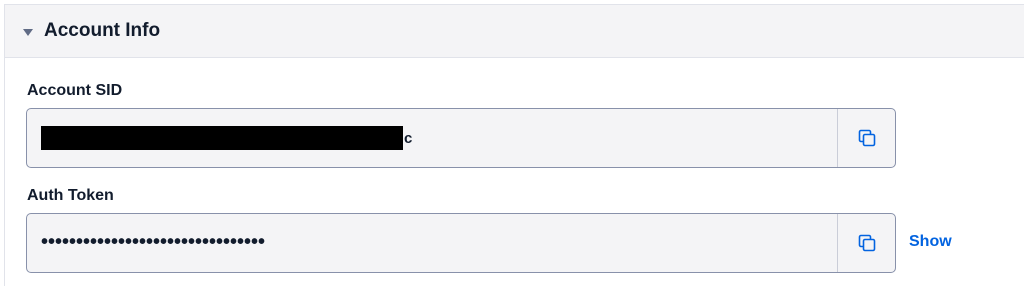 Image resolution: width=1024 pixels, height=286 pixels. Describe the element at coordinates (930, 242) in the screenshot. I see `show-auth-token-link: Show` at that location.